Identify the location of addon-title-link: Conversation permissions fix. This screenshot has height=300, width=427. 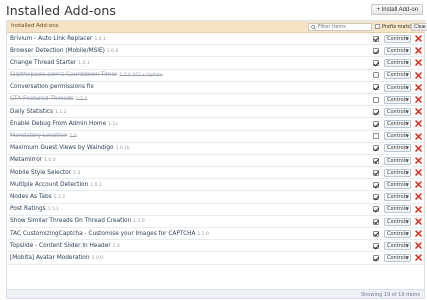
(53, 87).